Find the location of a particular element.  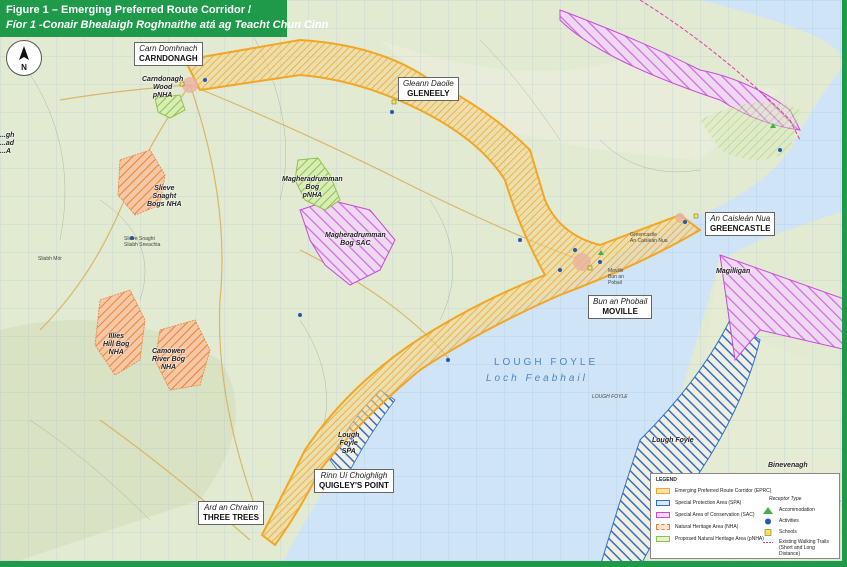

legend-item-sac: Special Area of Conservation (SAC) is located at coordinates (705, 515).